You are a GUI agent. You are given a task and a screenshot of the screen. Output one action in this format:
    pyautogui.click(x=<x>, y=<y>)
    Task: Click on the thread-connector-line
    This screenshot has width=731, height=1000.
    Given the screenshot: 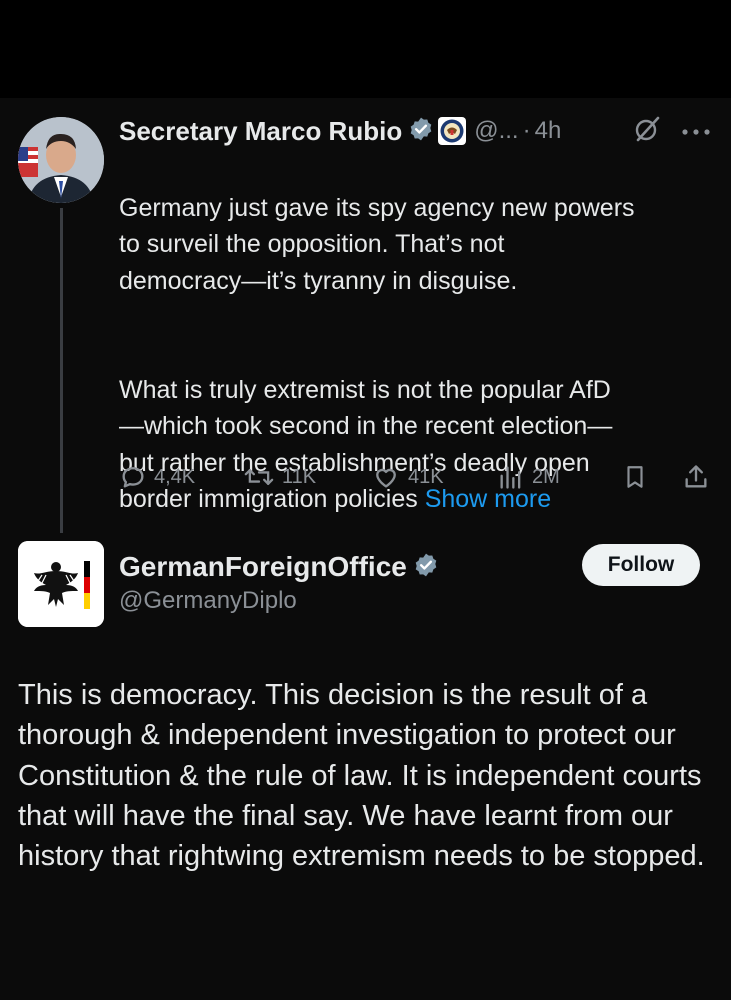 What is the action you would take?
    pyautogui.click(x=61, y=370)
    